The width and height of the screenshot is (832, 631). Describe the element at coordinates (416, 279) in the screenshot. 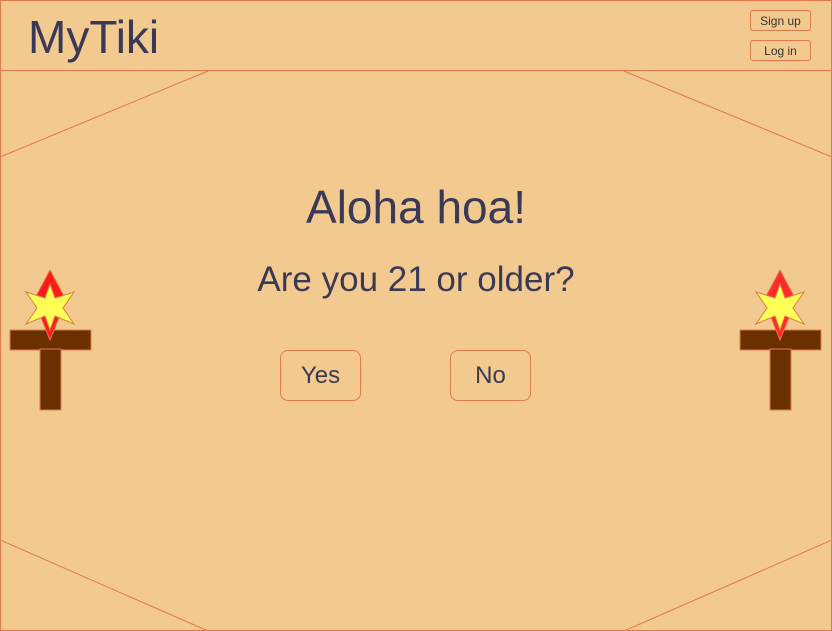

I see `age-question: Are you 21 or older?` at that location.